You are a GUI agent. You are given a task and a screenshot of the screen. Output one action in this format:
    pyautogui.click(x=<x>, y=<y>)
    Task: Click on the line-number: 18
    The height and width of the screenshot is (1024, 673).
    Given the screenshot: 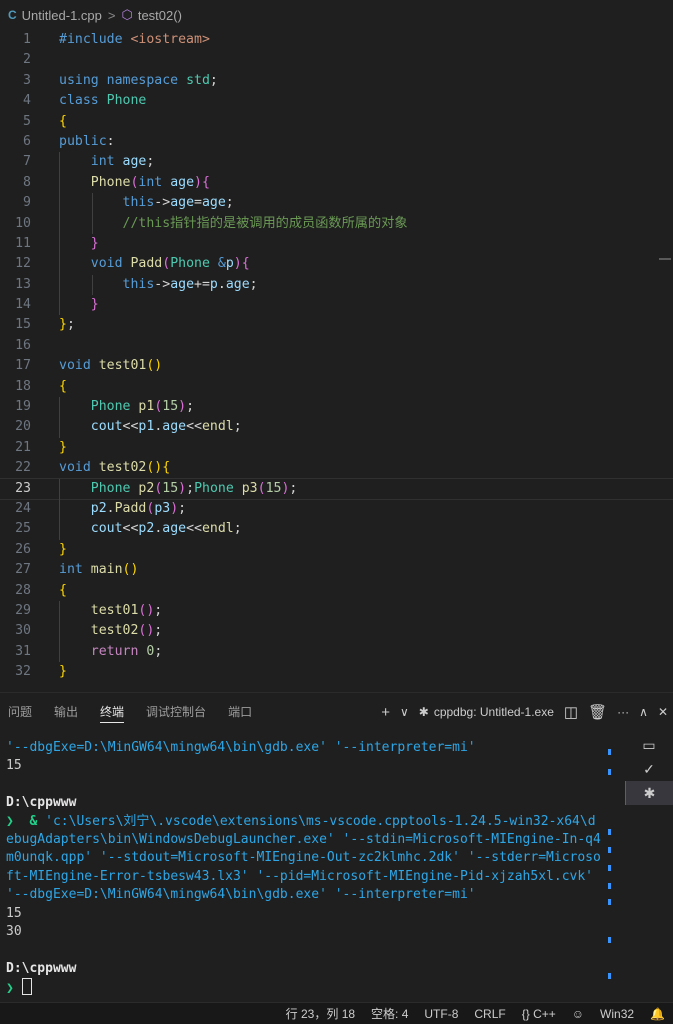 What is the action you would take?
    pyautogui.click(x=23, y=386)
    